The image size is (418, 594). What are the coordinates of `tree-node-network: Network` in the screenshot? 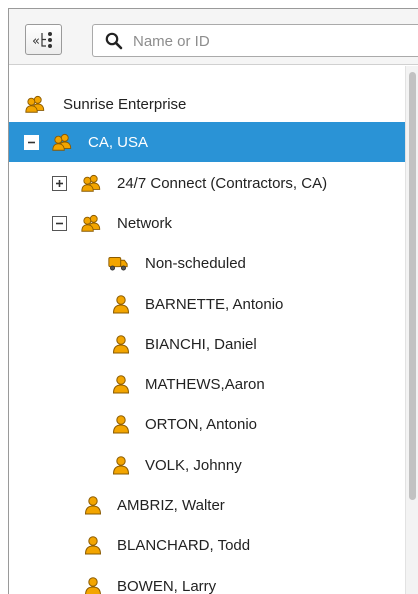 It's located at (207, 223).